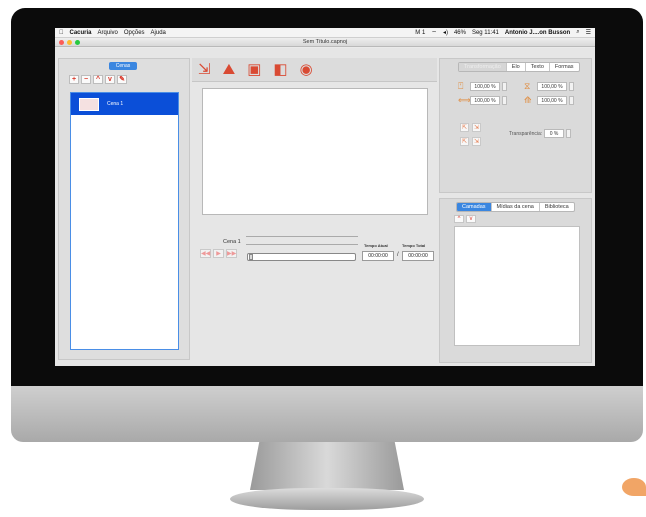  I want to click on tab-elo: Elo, so click(516, 67).